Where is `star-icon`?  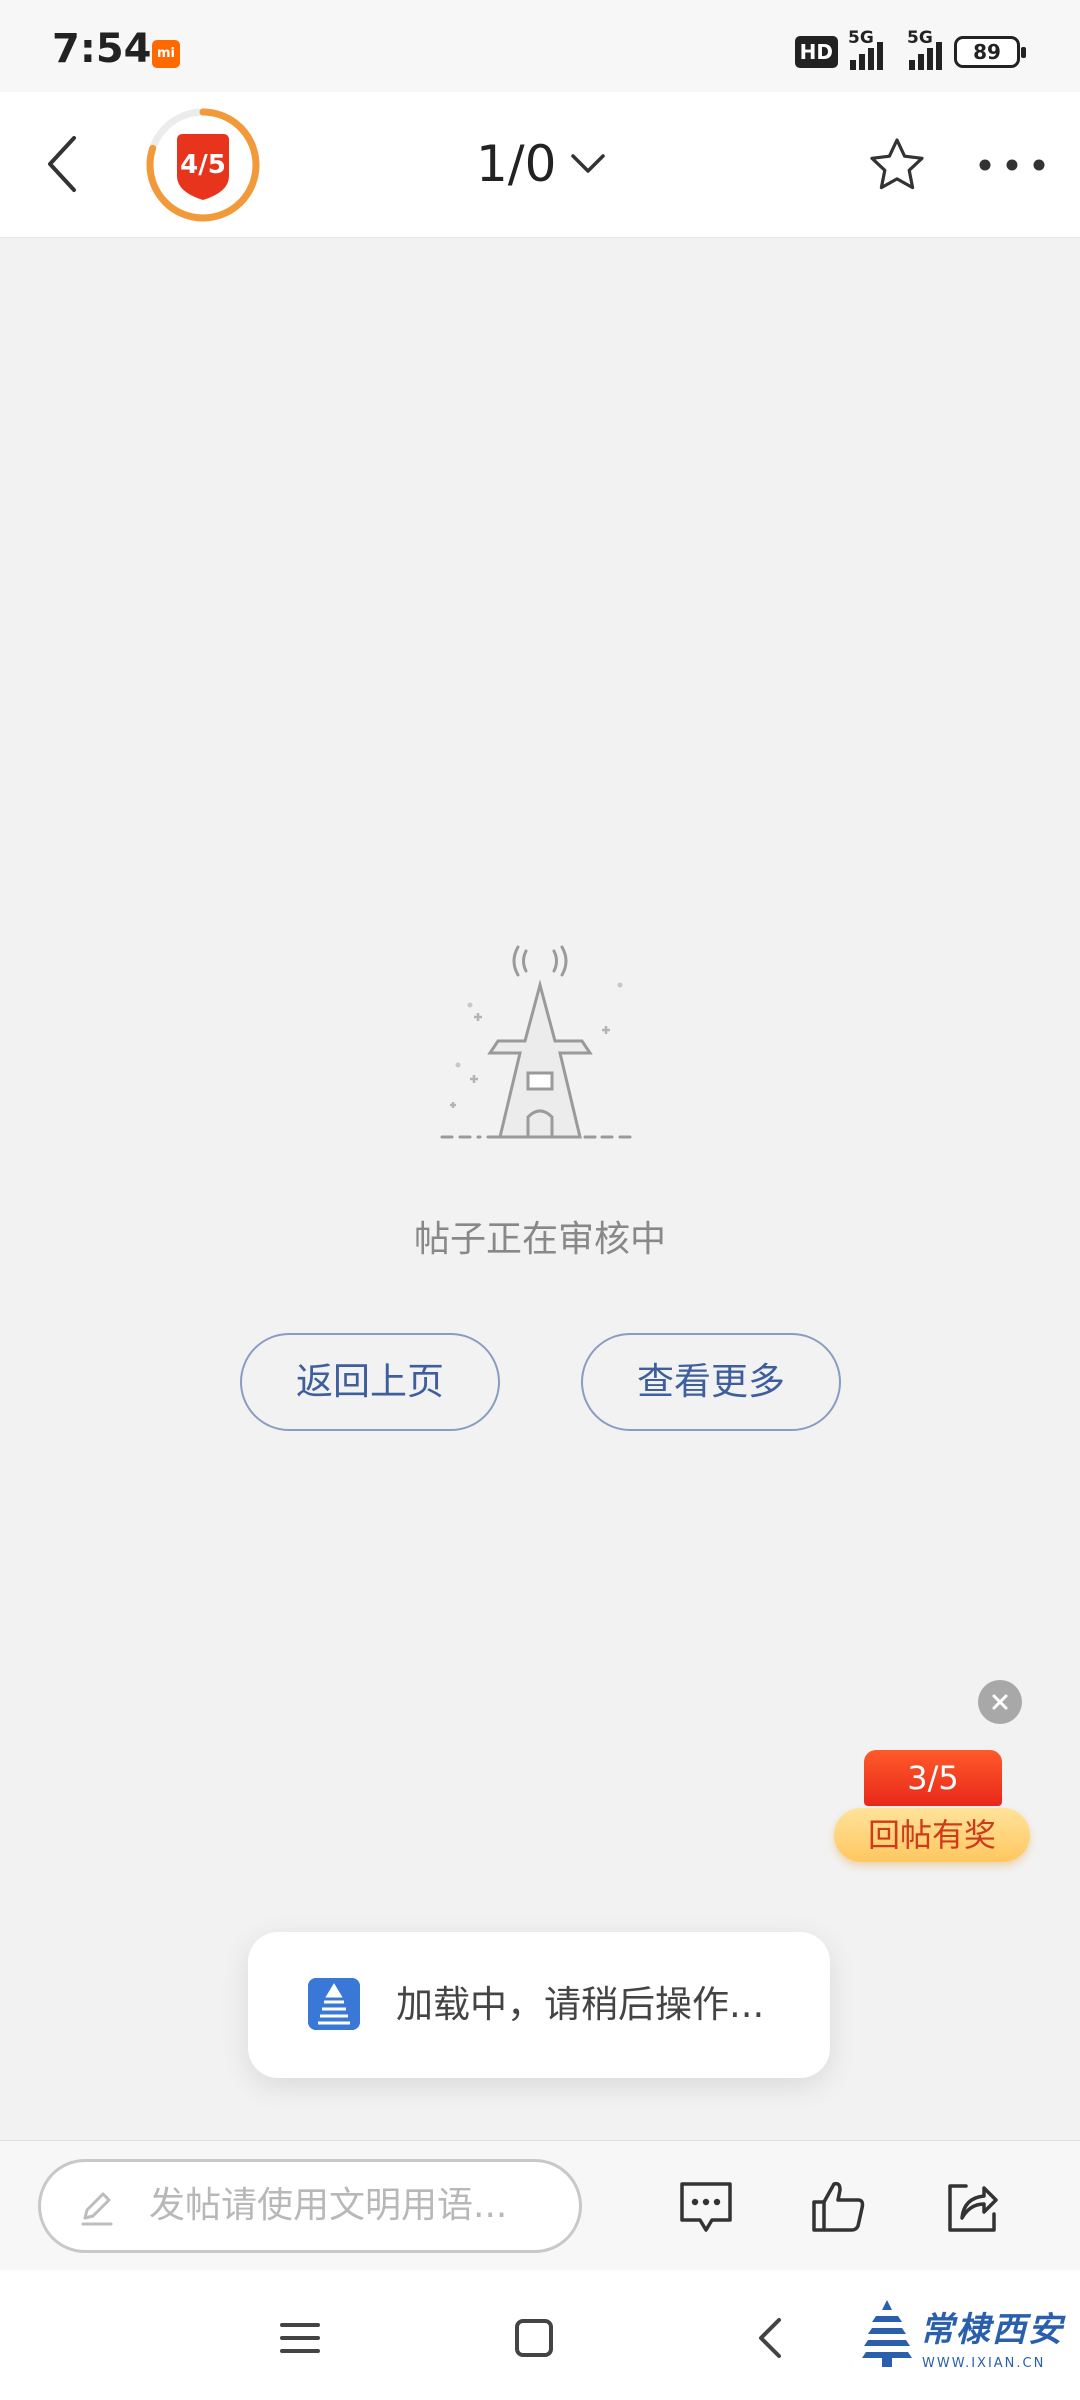 star-icon is located at coordinates (897, 164).